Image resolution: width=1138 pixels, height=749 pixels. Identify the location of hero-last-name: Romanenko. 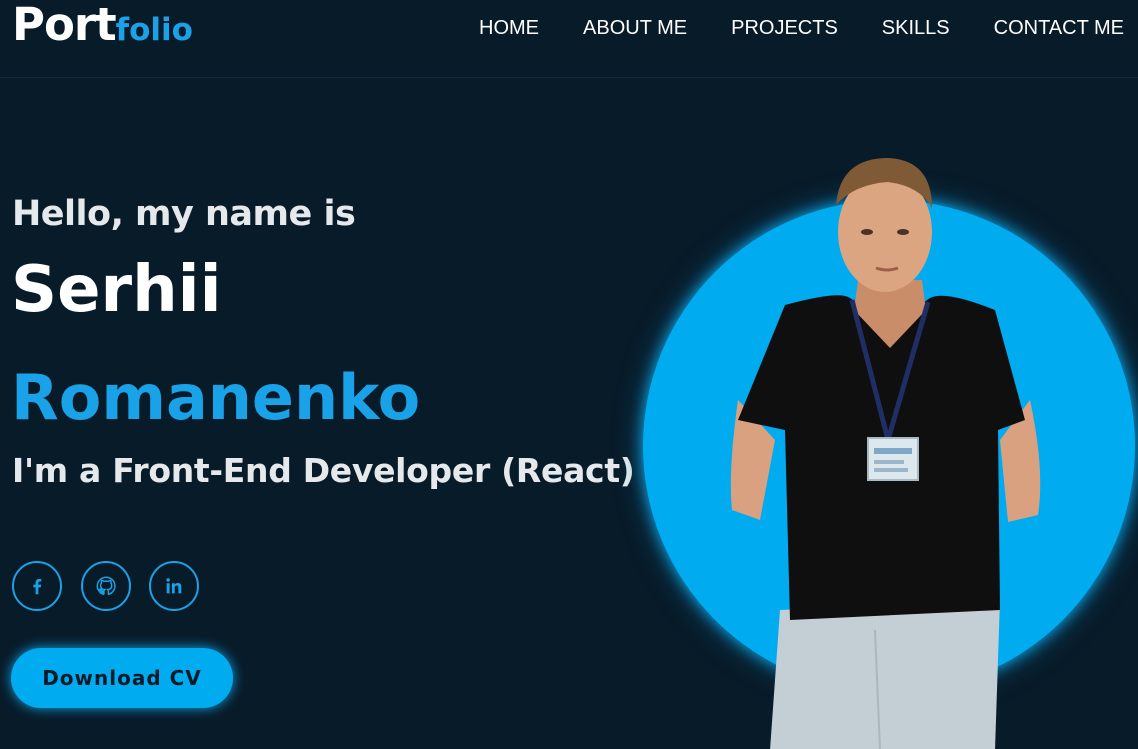
(216, 397).